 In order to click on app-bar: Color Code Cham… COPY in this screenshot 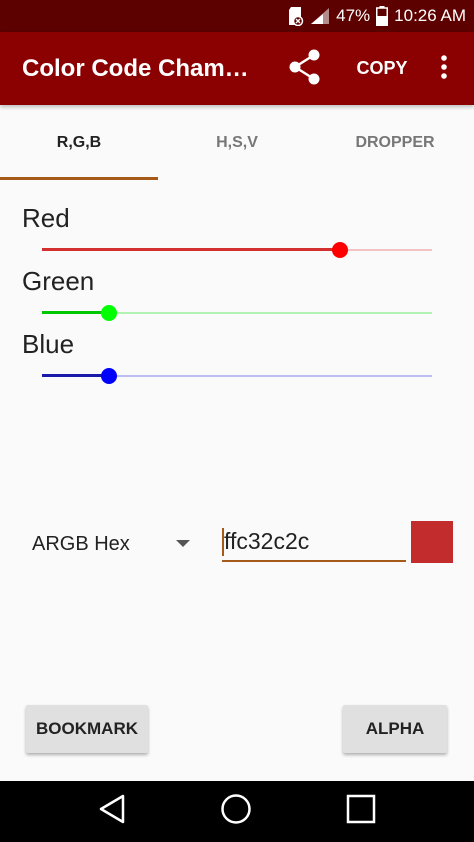, I will do `click(237, 68)`.